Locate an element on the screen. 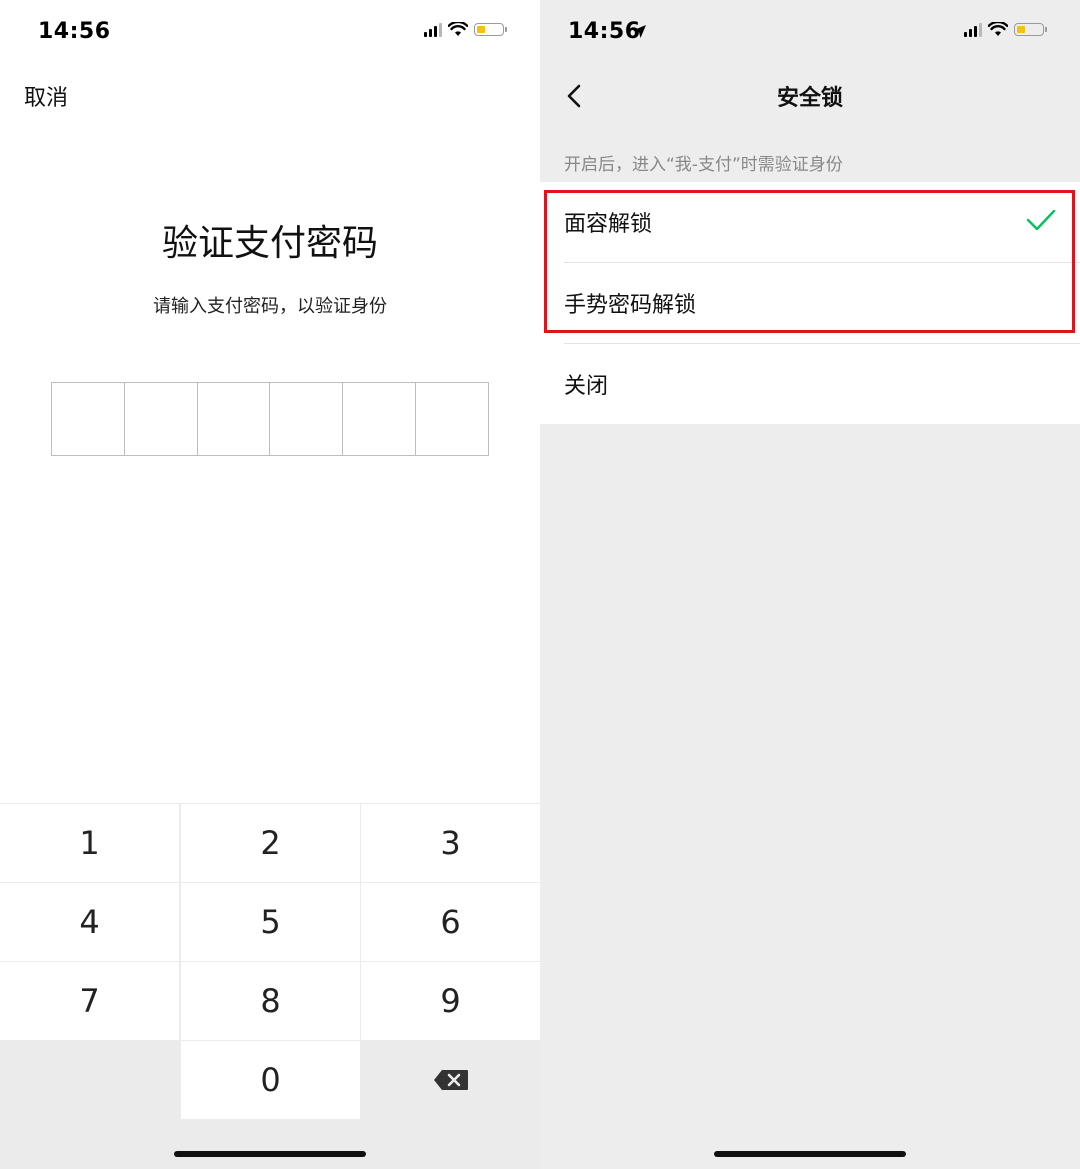  key-1: 1 is located at coordinates (89, 843).